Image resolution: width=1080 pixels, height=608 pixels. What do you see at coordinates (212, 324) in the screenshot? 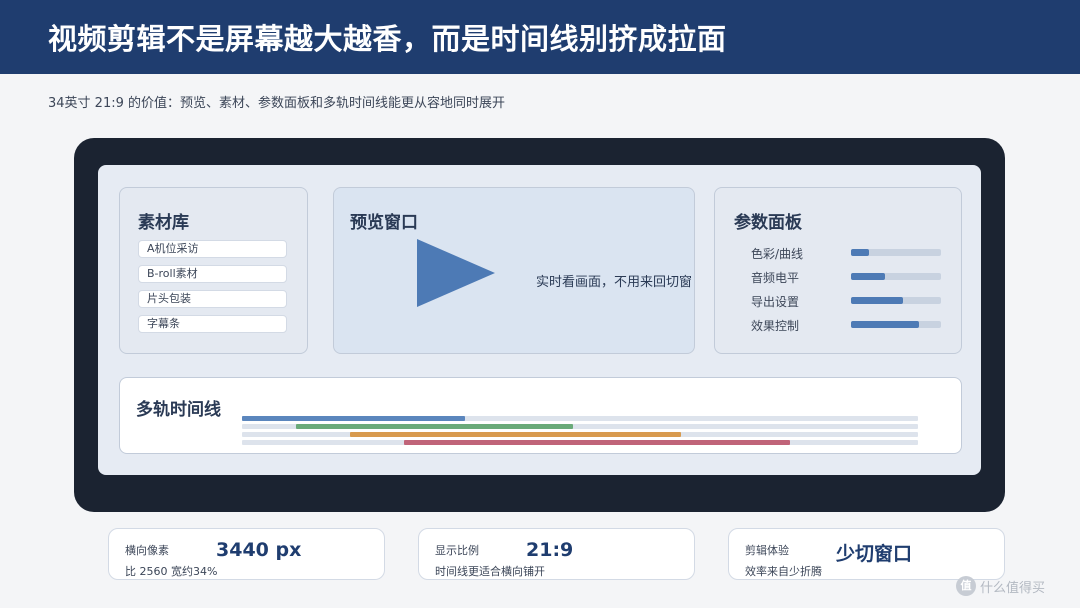
I see `asset-item: 字幕条` at bounding box center [212, 324].